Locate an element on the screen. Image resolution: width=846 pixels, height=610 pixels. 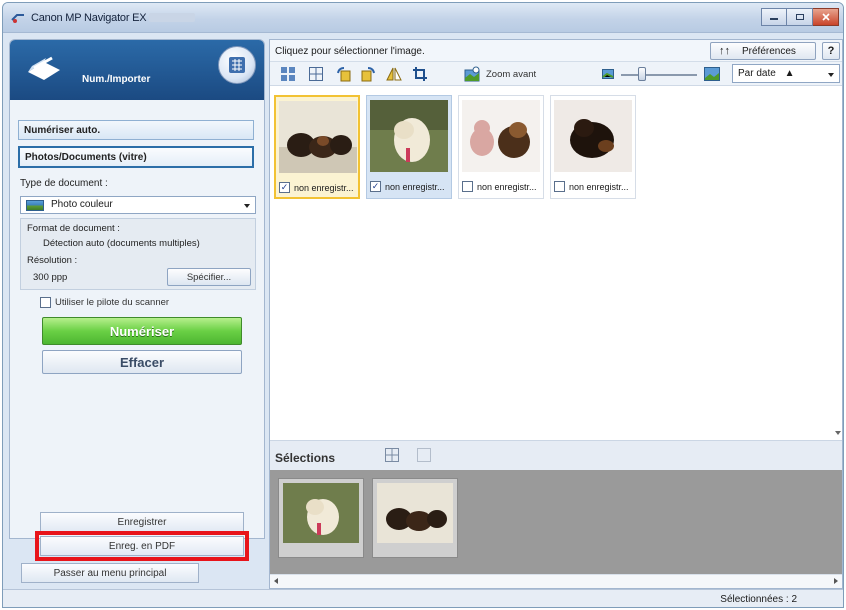
zoom-slider-thumb is located at coordinates (642, 74).